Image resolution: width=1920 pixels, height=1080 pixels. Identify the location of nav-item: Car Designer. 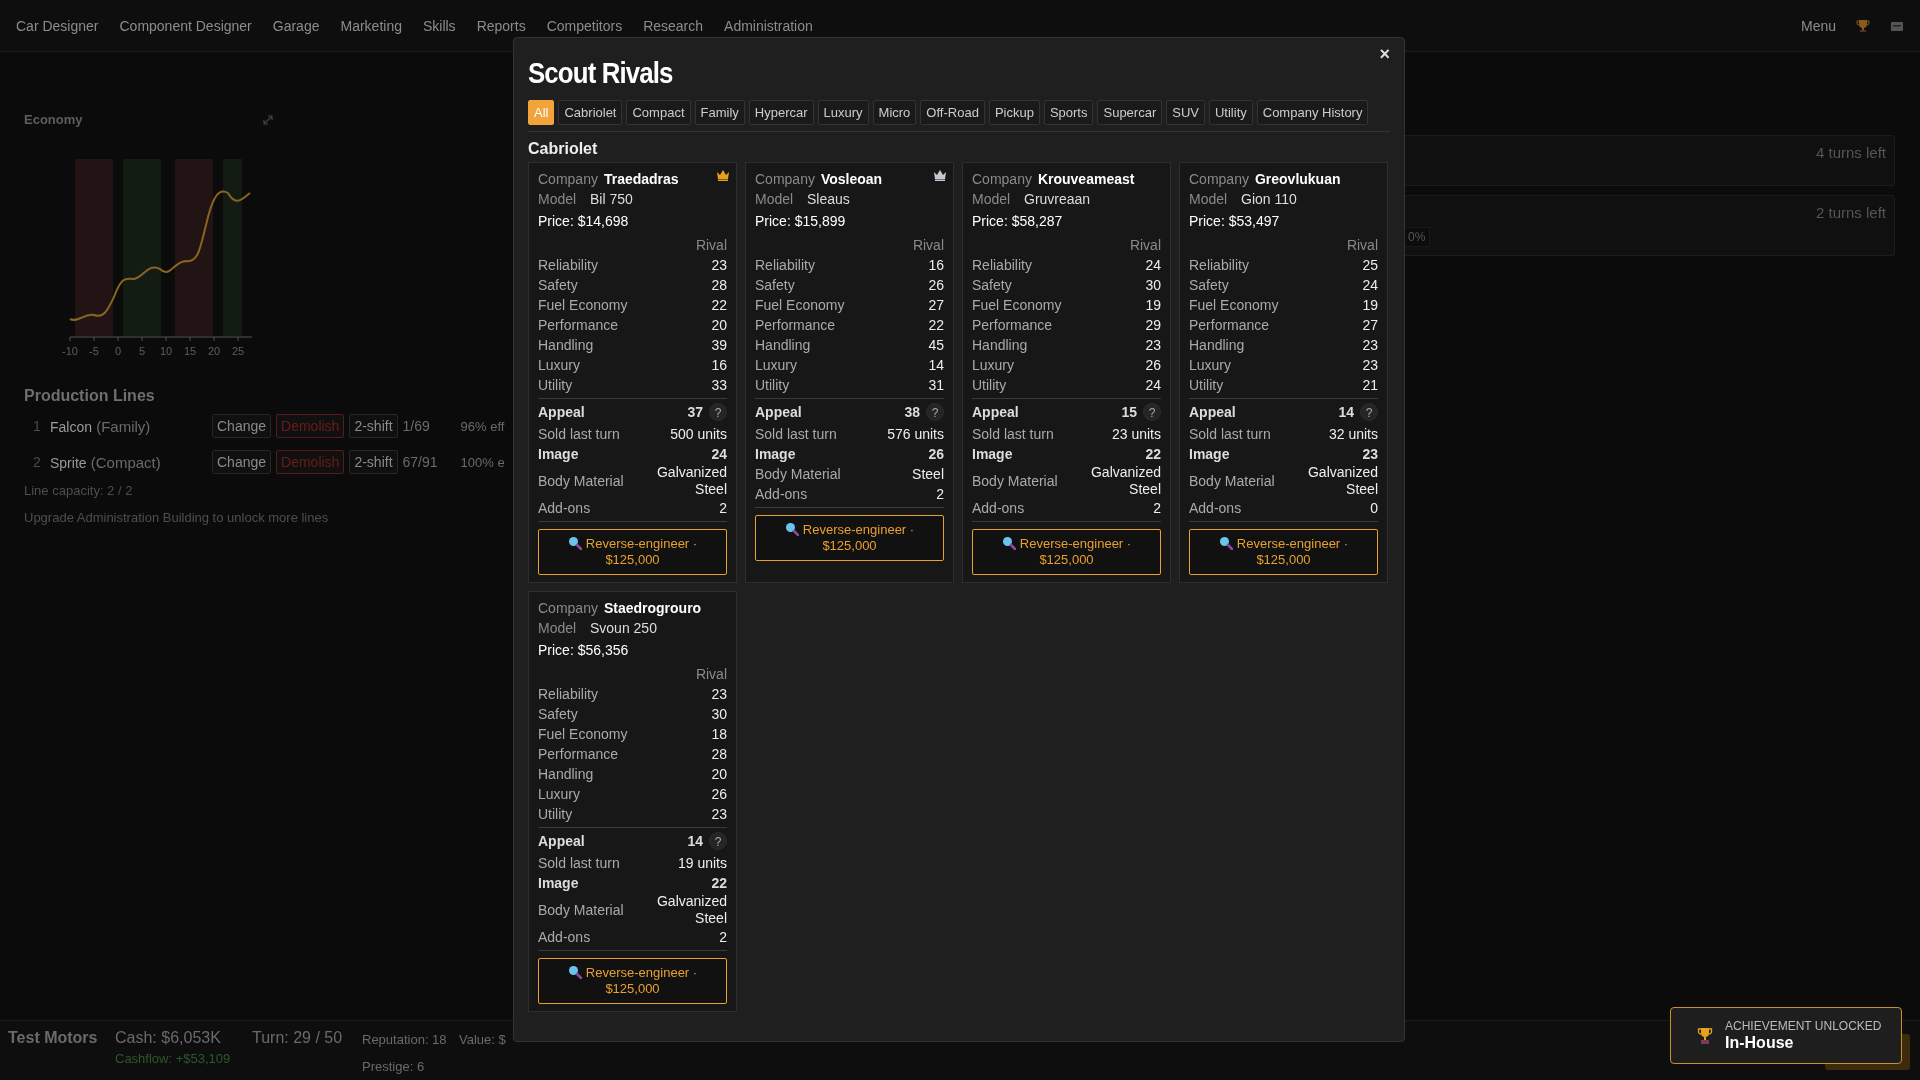
(57, 25).